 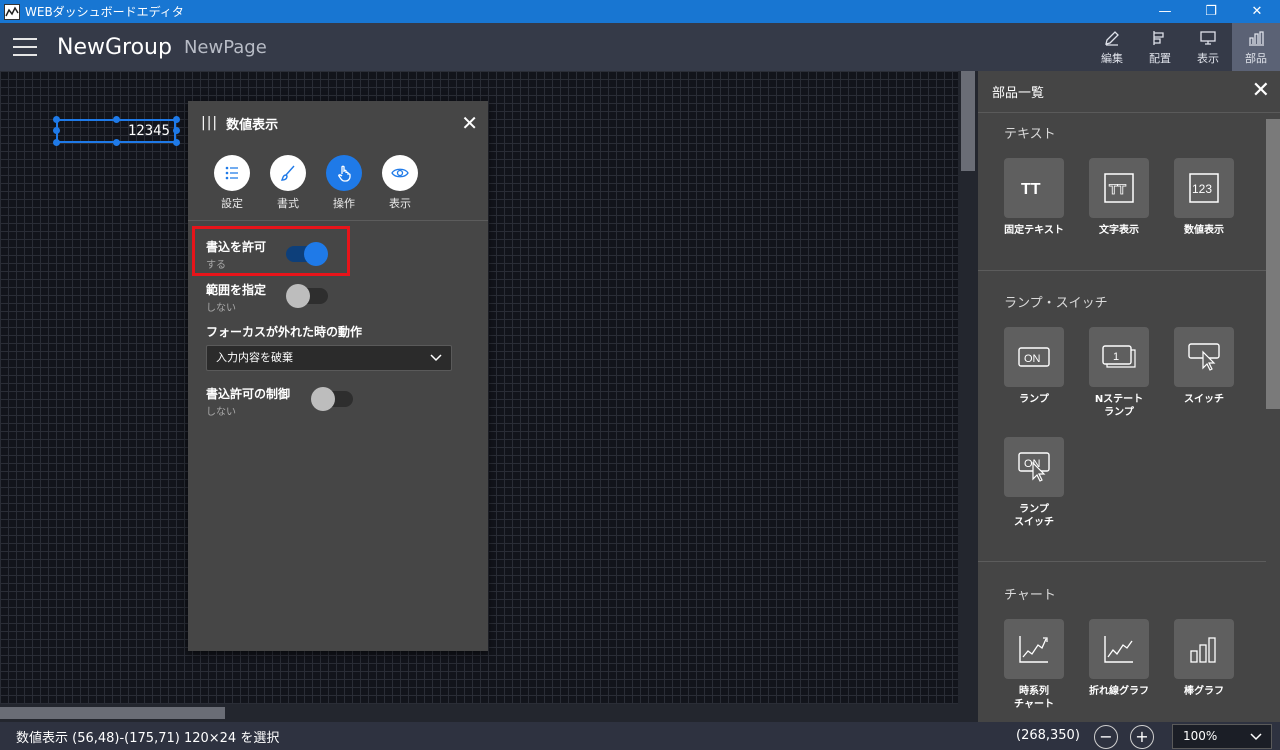 What do you see at coordinates (104, 12) in the screenshot?
I see `app-title: WEBダッシュボードエディタ` at bounding box center [104, 12].